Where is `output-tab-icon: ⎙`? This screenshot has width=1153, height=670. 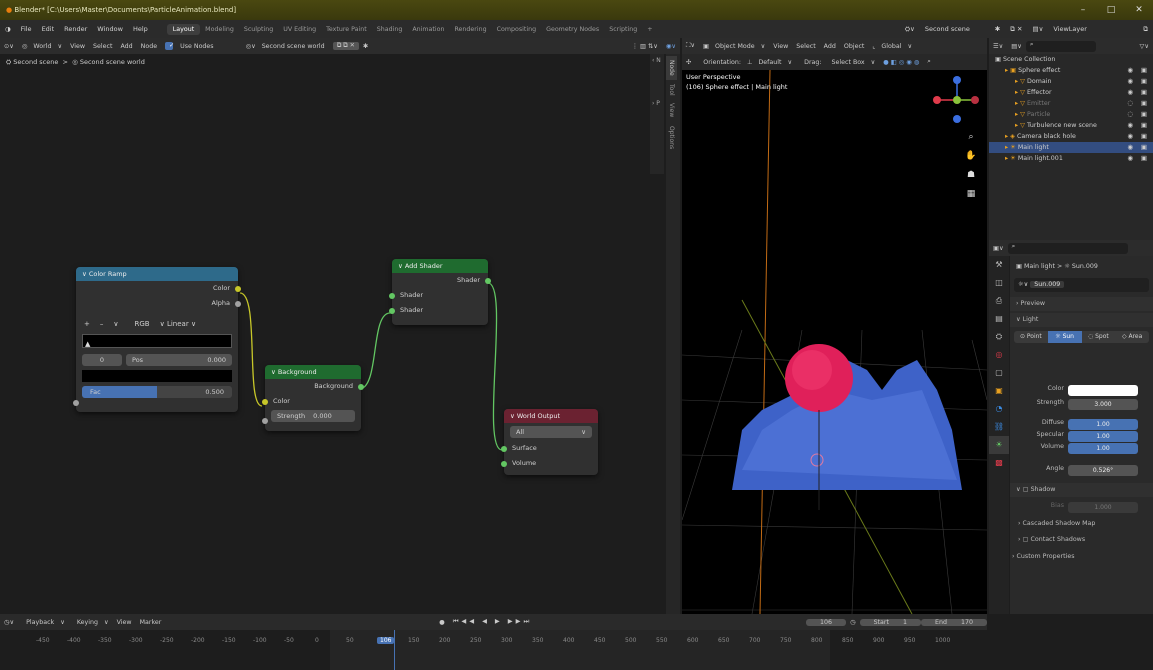 output-tab-icon: ⎙ is located at coordinates (999, 301).